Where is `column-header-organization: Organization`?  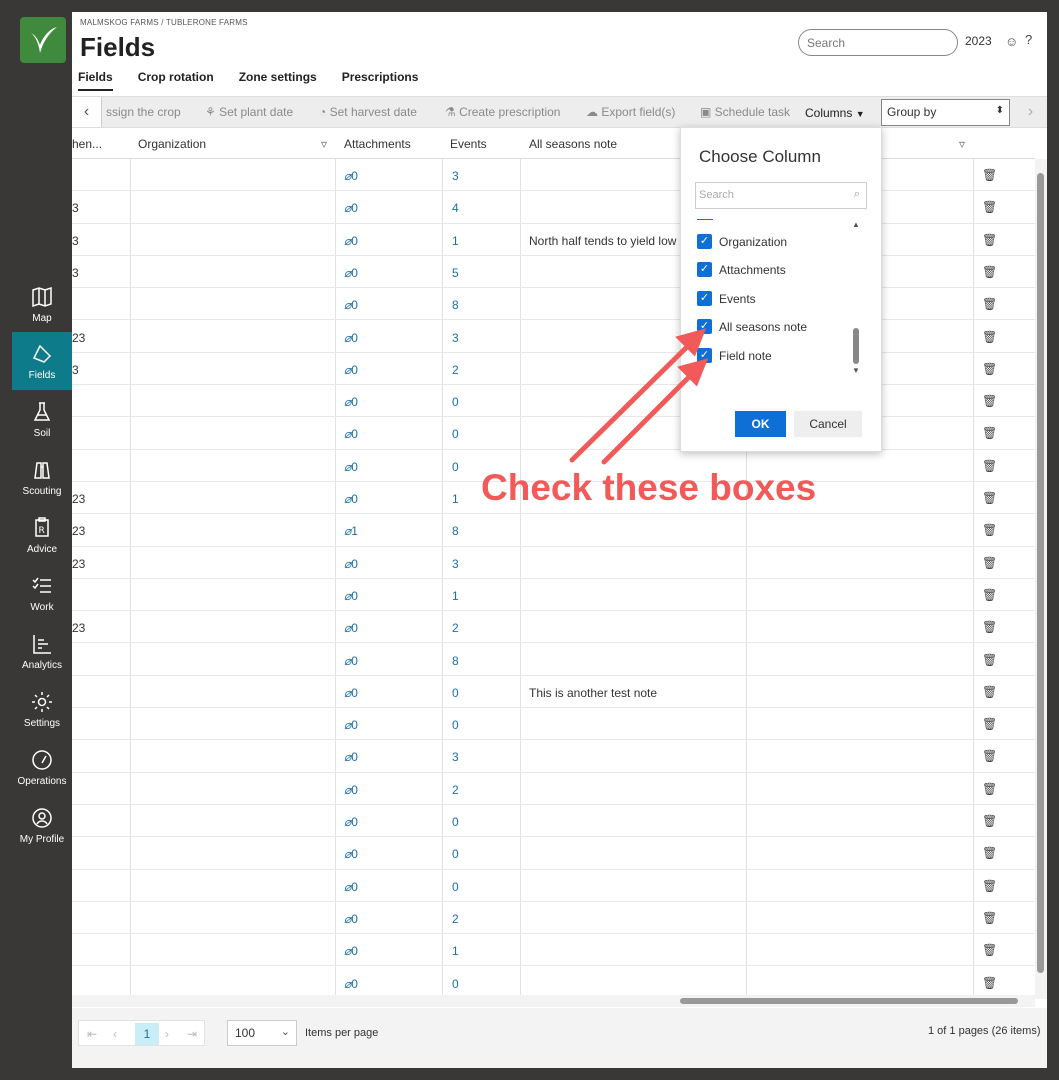 column-header-organization: Organization is located at coordinates (172, 144).